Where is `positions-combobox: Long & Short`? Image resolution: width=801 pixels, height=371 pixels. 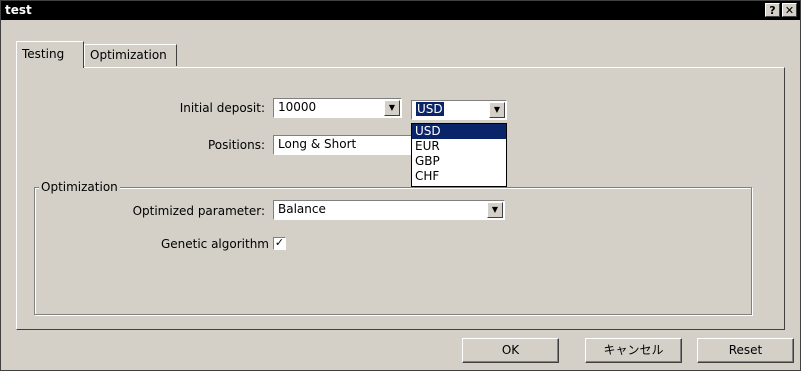
positions-combobox: Long & Short is located at coordinates (348, 145).